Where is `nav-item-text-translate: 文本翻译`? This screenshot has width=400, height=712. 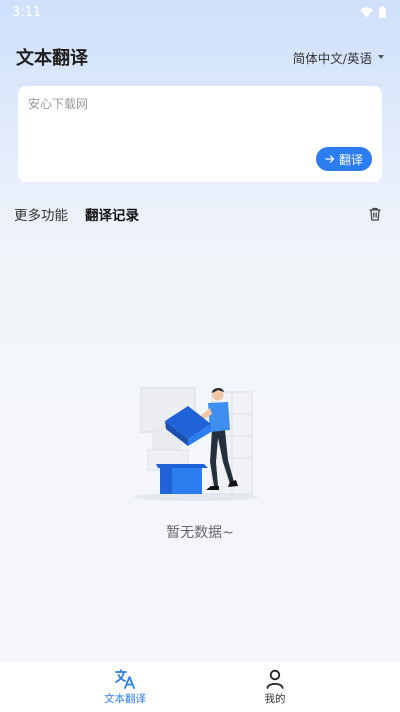 nav-item-text-translate: 文本翻译 is located at coordinates (100, 687).